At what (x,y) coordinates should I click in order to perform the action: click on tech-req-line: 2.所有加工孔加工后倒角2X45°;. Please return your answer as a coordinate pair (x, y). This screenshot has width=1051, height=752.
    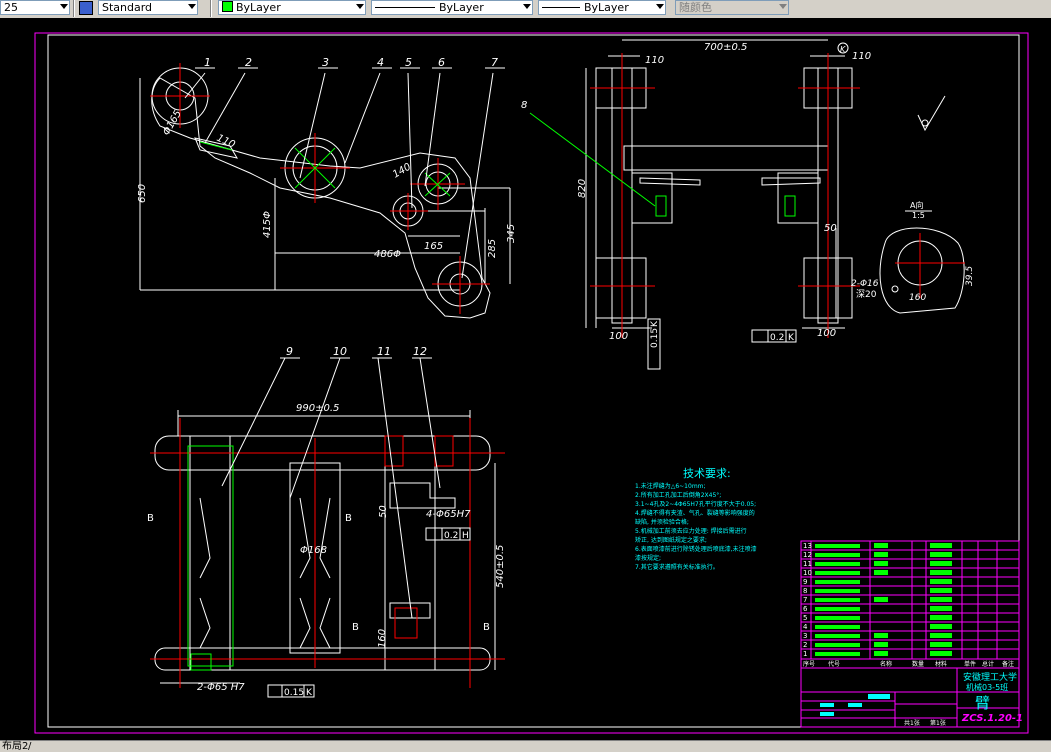
    Looking at the image, I should click on (678, 495).